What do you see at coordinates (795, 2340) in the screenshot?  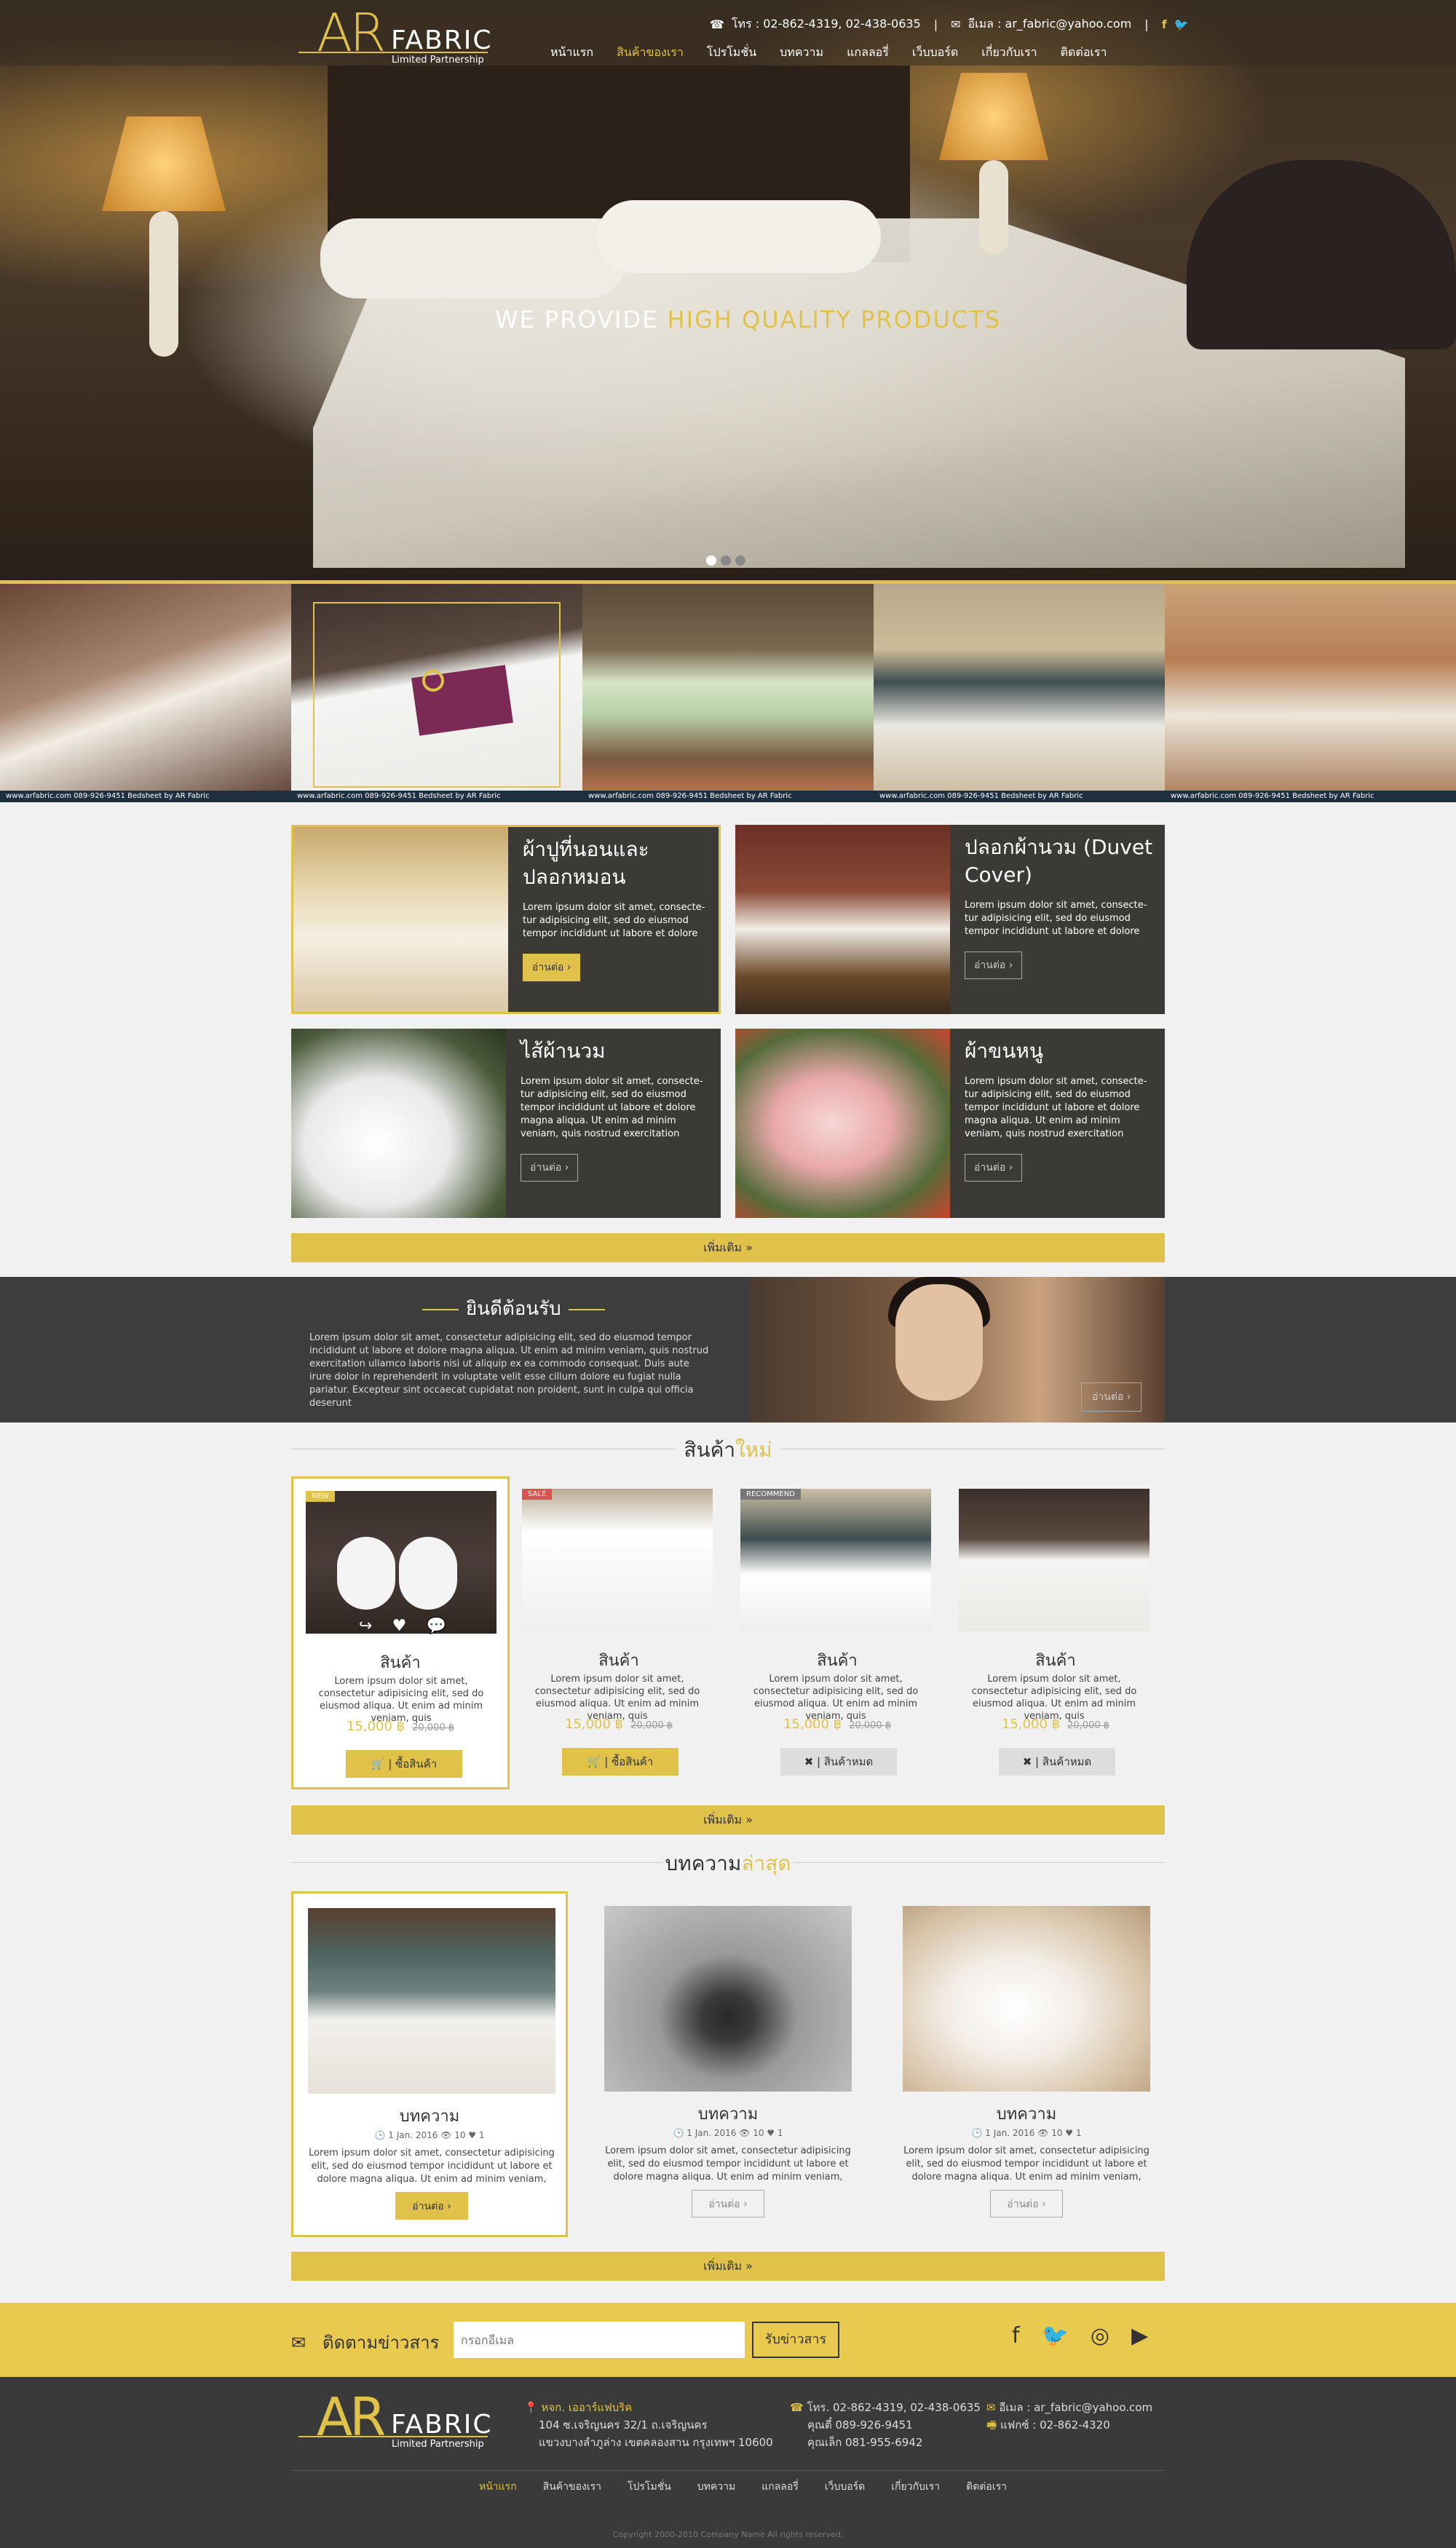 I see `newsletter-submit-button: รับข่าวสาร` at bounding box center [795, 2340].